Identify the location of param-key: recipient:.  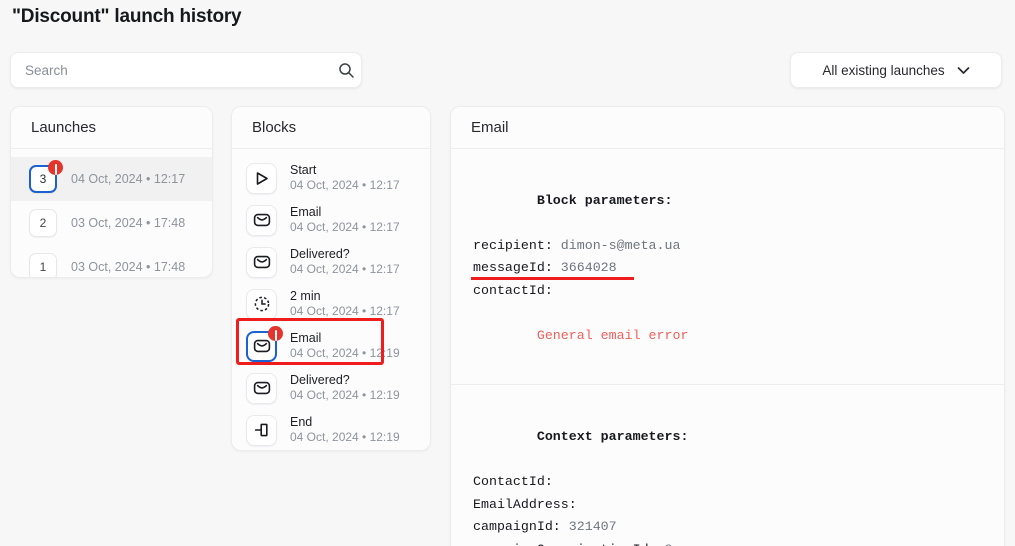
(513, 245).